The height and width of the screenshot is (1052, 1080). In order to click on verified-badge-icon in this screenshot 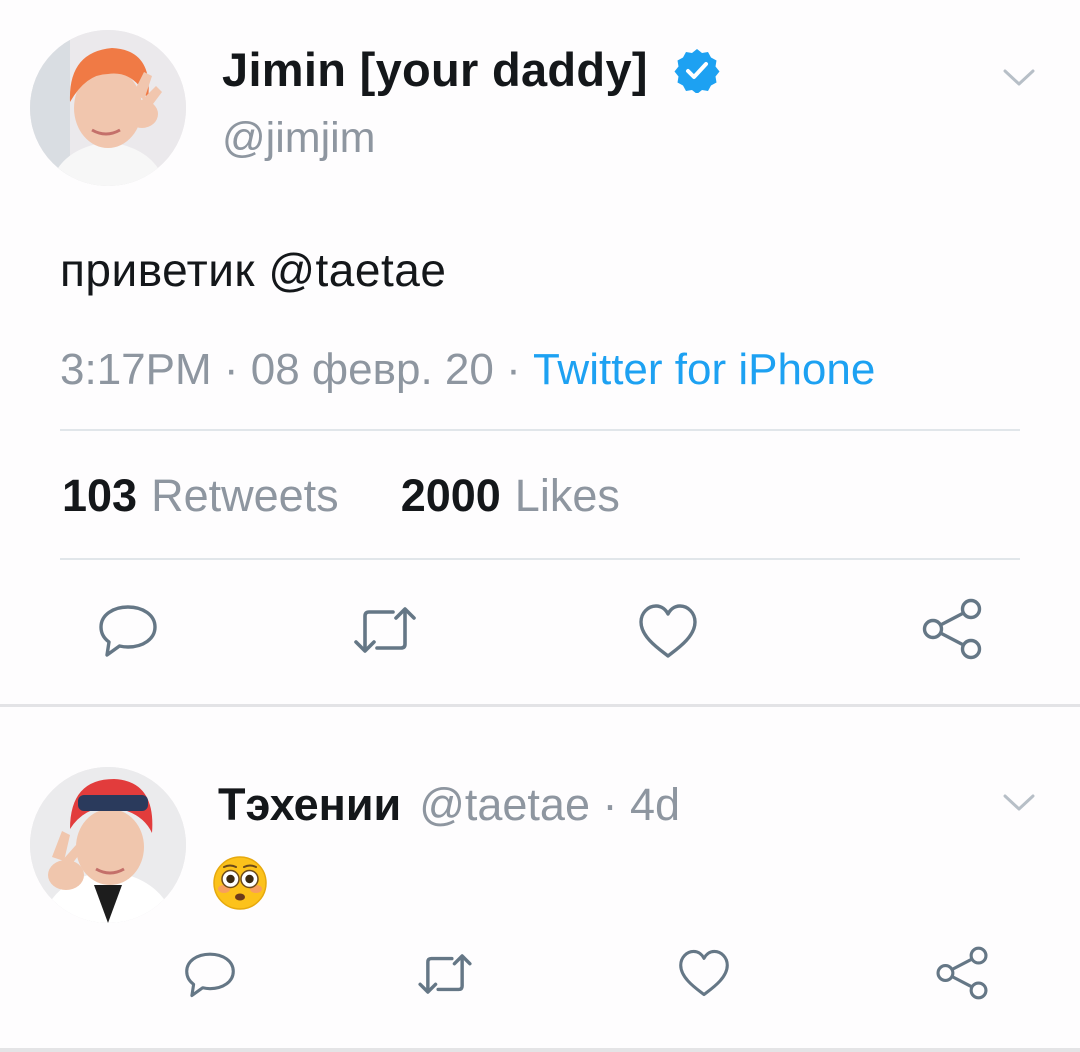, I will do `click(697, 70)`.